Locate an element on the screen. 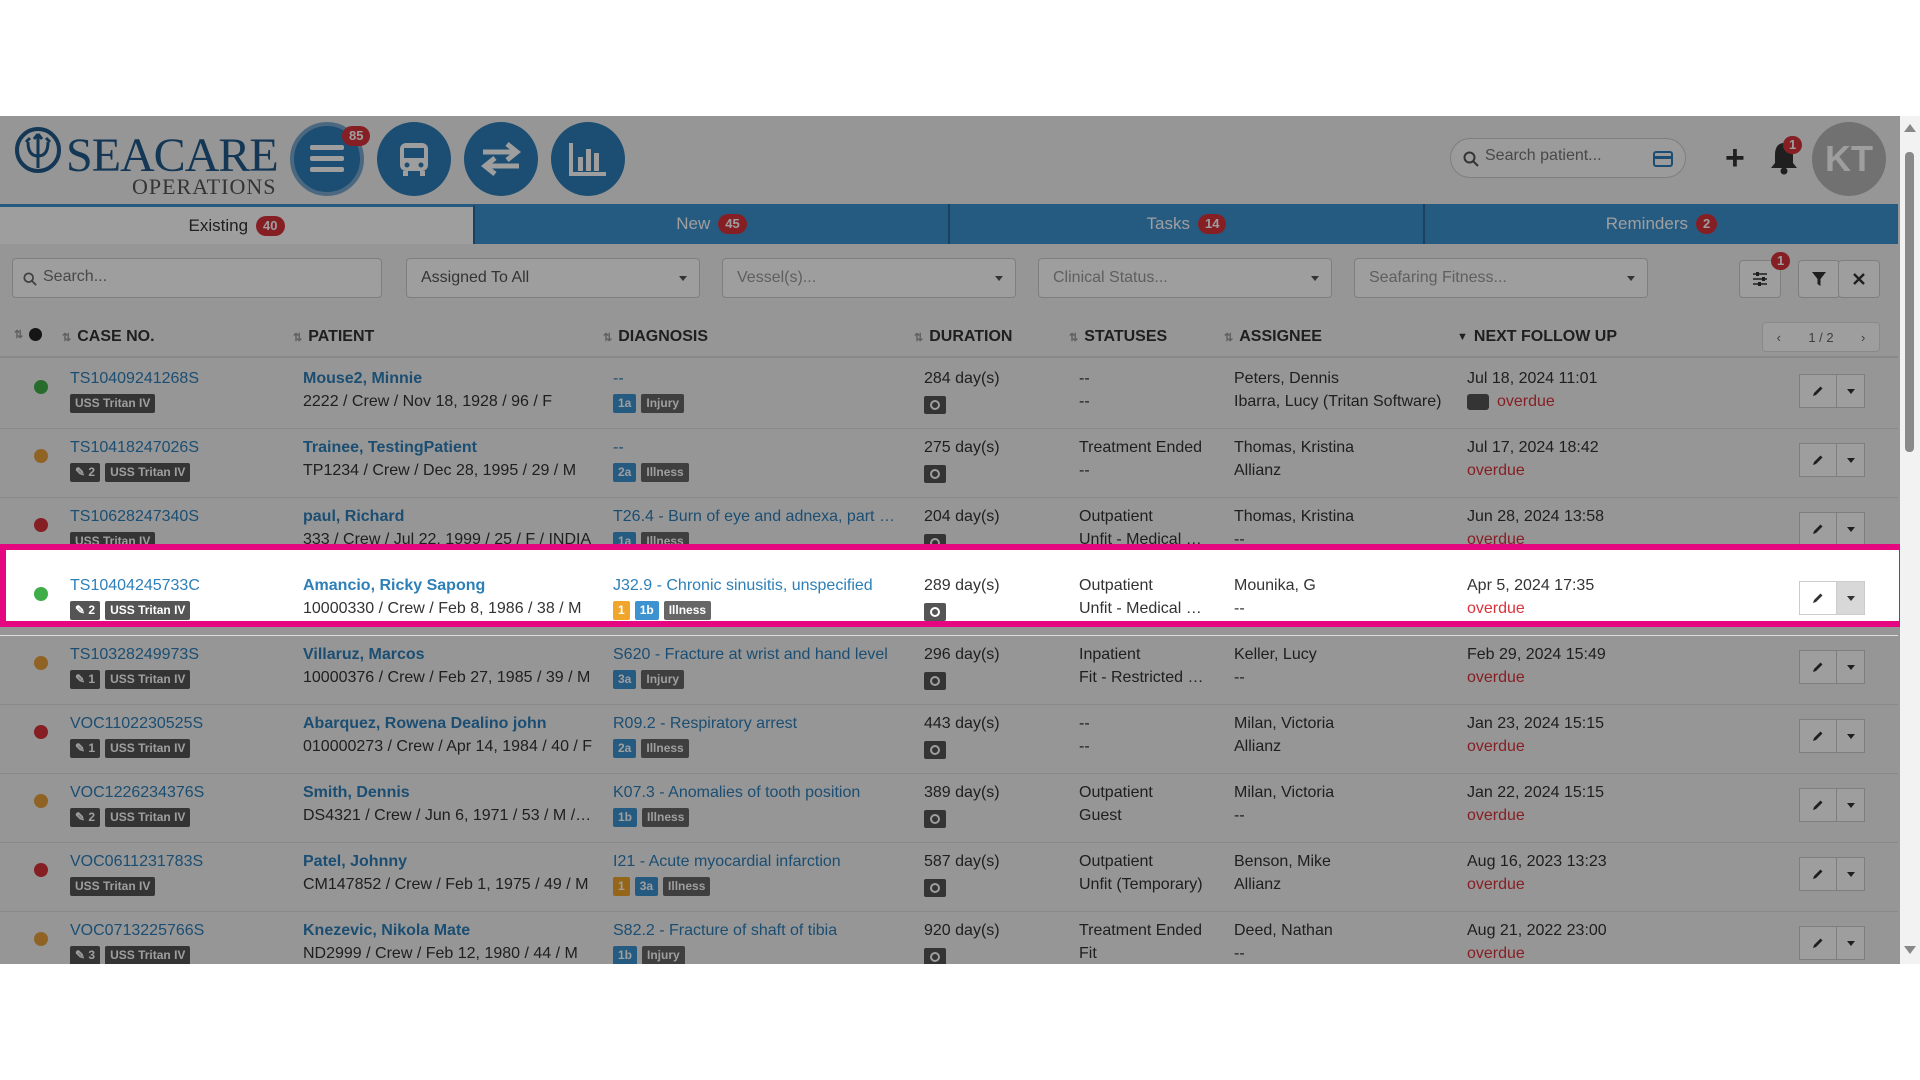  patient-name-link: Mouse2, Minnie is located at coordinates (362, 379).